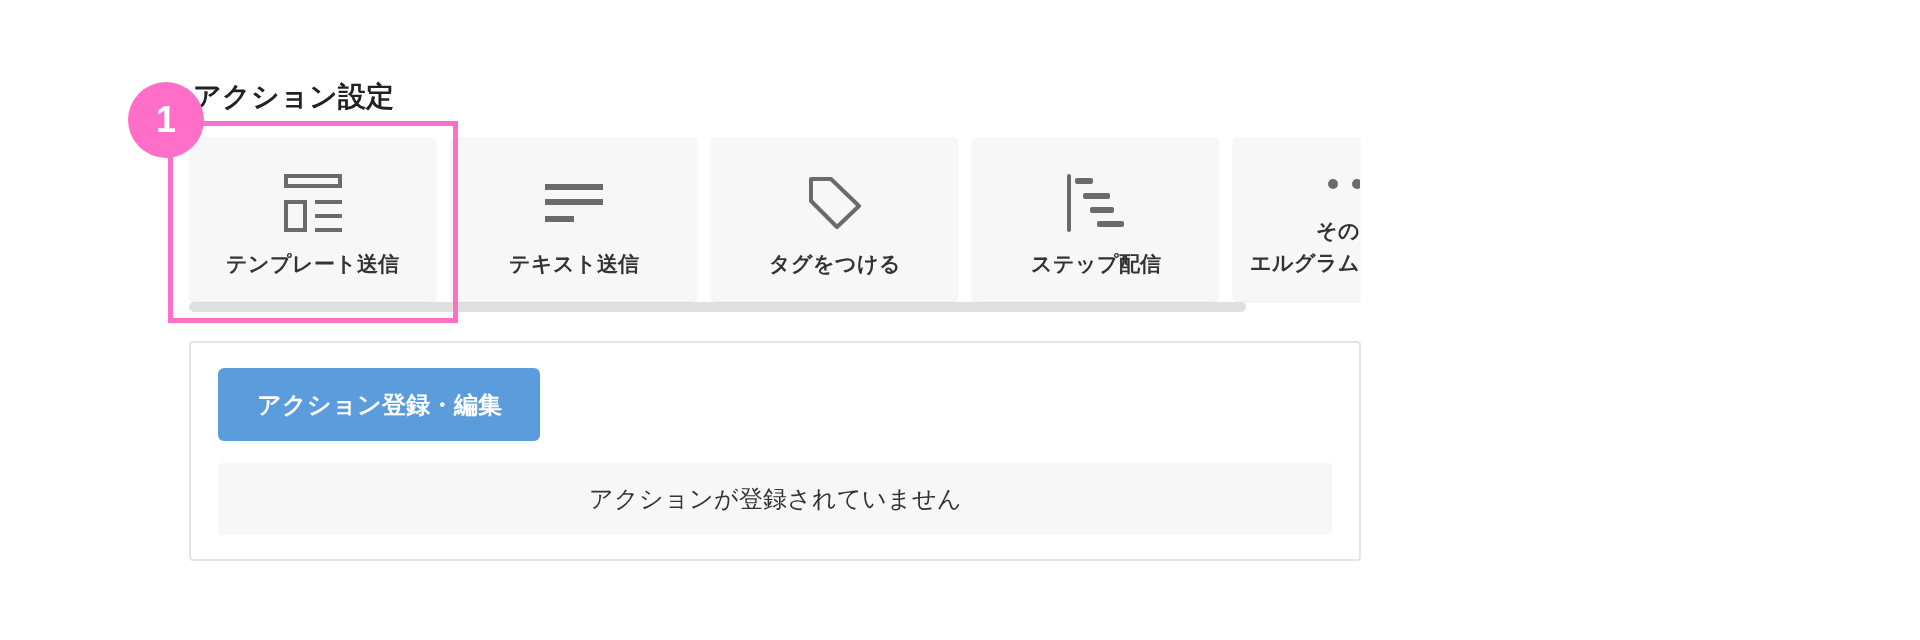 This screenshot has width=1920, height=640. I want to click on text-lines-icon, so click(573, 203).